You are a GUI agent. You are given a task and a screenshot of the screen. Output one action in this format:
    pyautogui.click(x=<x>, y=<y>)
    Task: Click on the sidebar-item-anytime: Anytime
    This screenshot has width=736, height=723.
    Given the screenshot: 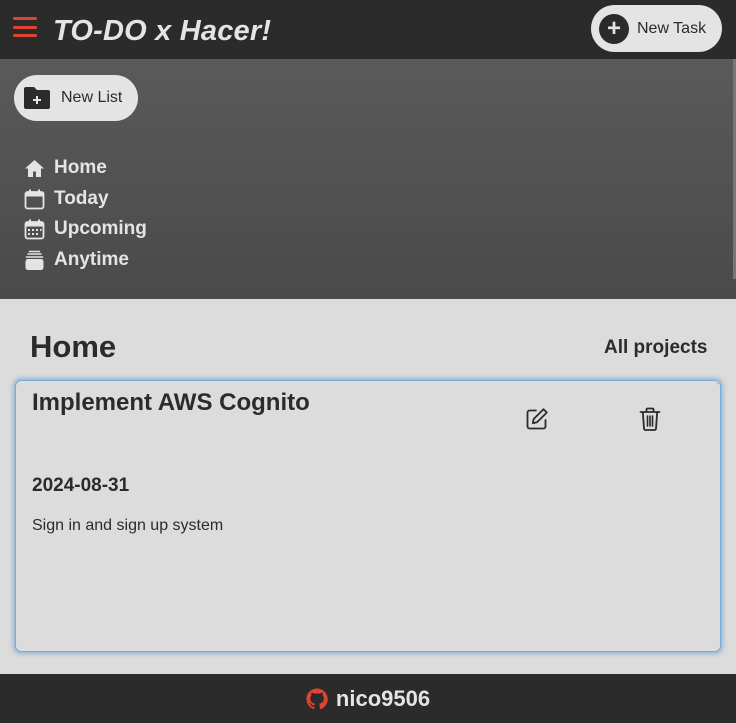 What is the action you would take?
    pyautogui.click(x=76, y=260)
    